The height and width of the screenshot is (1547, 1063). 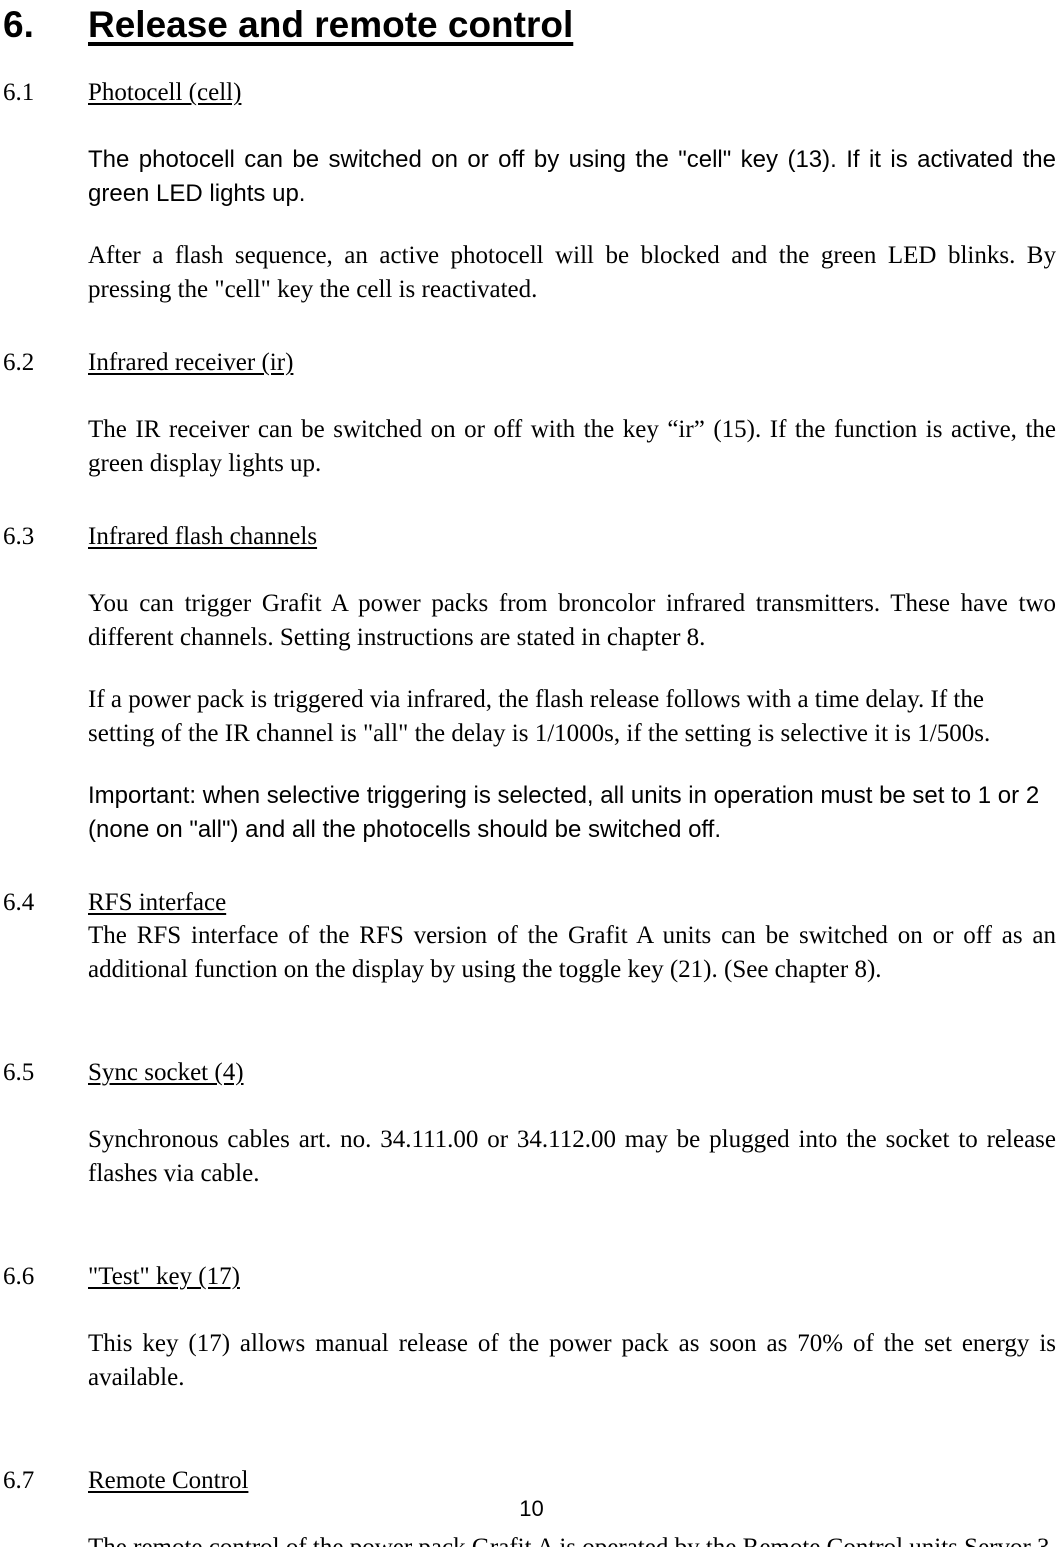 I want to click on section-title: RFS interface, so click(x=157, y=902).